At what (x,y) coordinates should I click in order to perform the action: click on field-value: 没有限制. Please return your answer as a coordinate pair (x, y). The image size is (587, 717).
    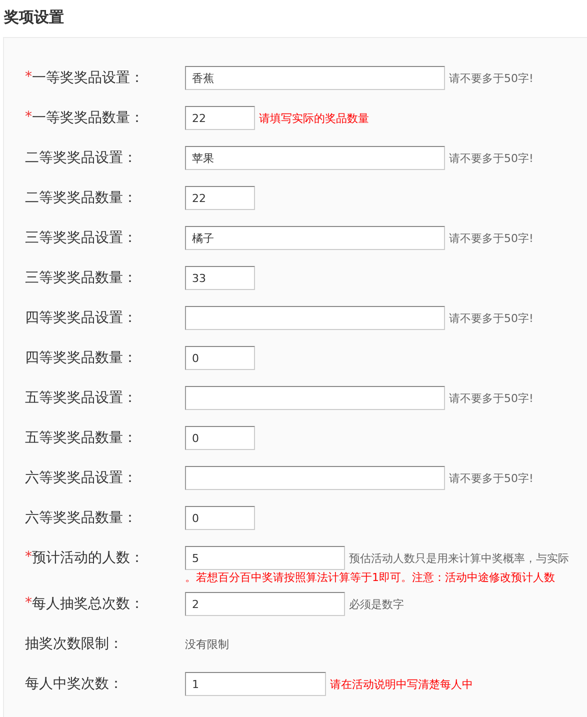
    Looking at the image, I should click on (207, 644).